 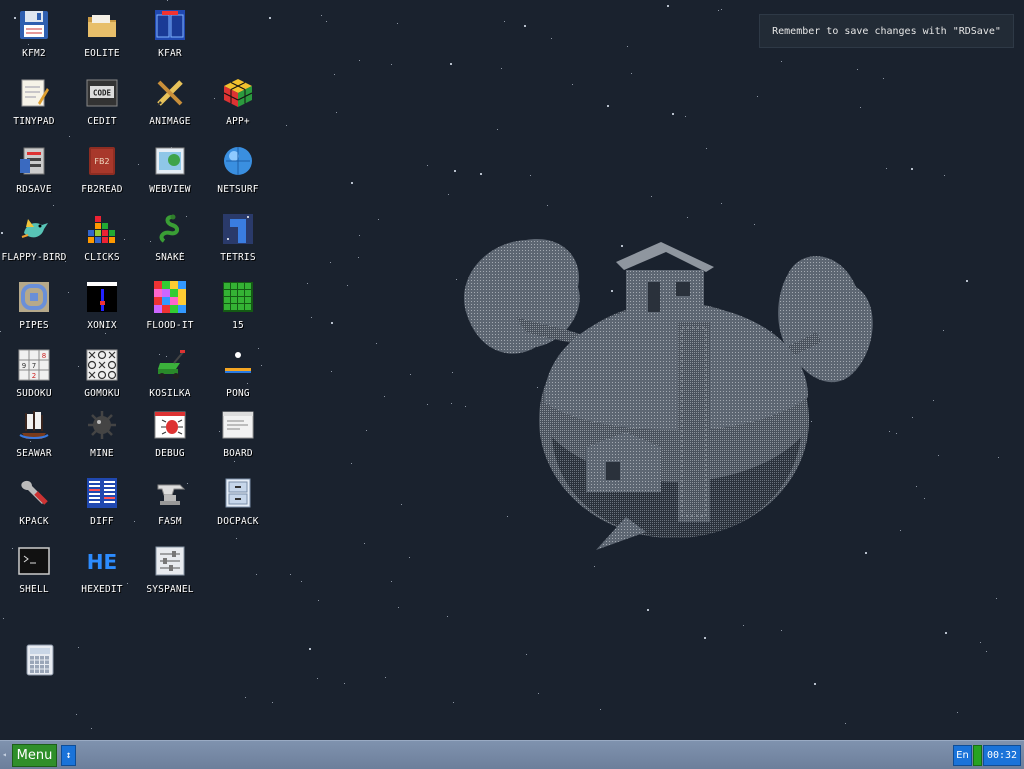 What do you see at coordinates (102, 425) in the screenshot?
I see `sea-mine-icon` at bounding box center [102, 425].